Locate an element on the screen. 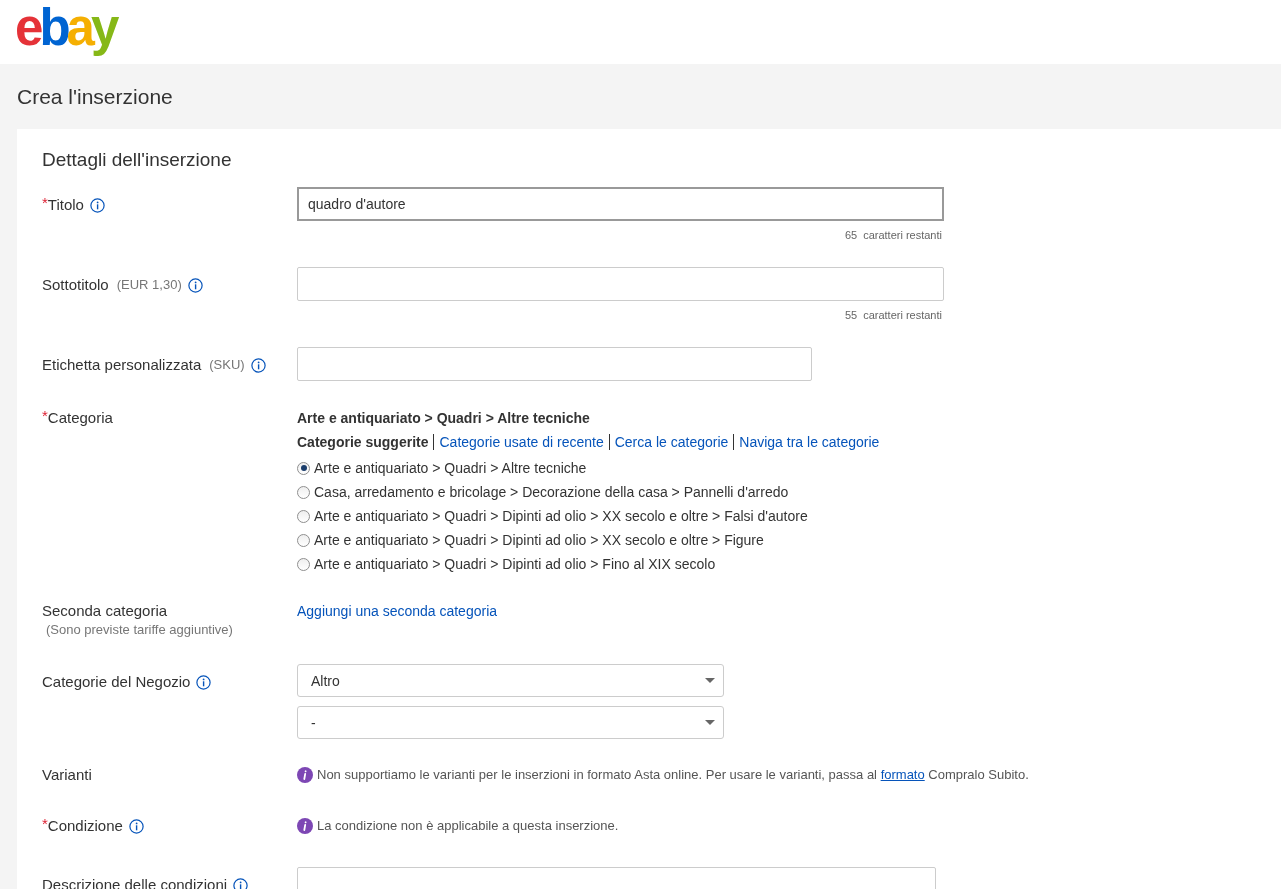 The height and width of the screenshot is (889, 1281). category-option: Arte e antiquariato > Quadri > Altre tecniche is located at coordinates (450, 468).